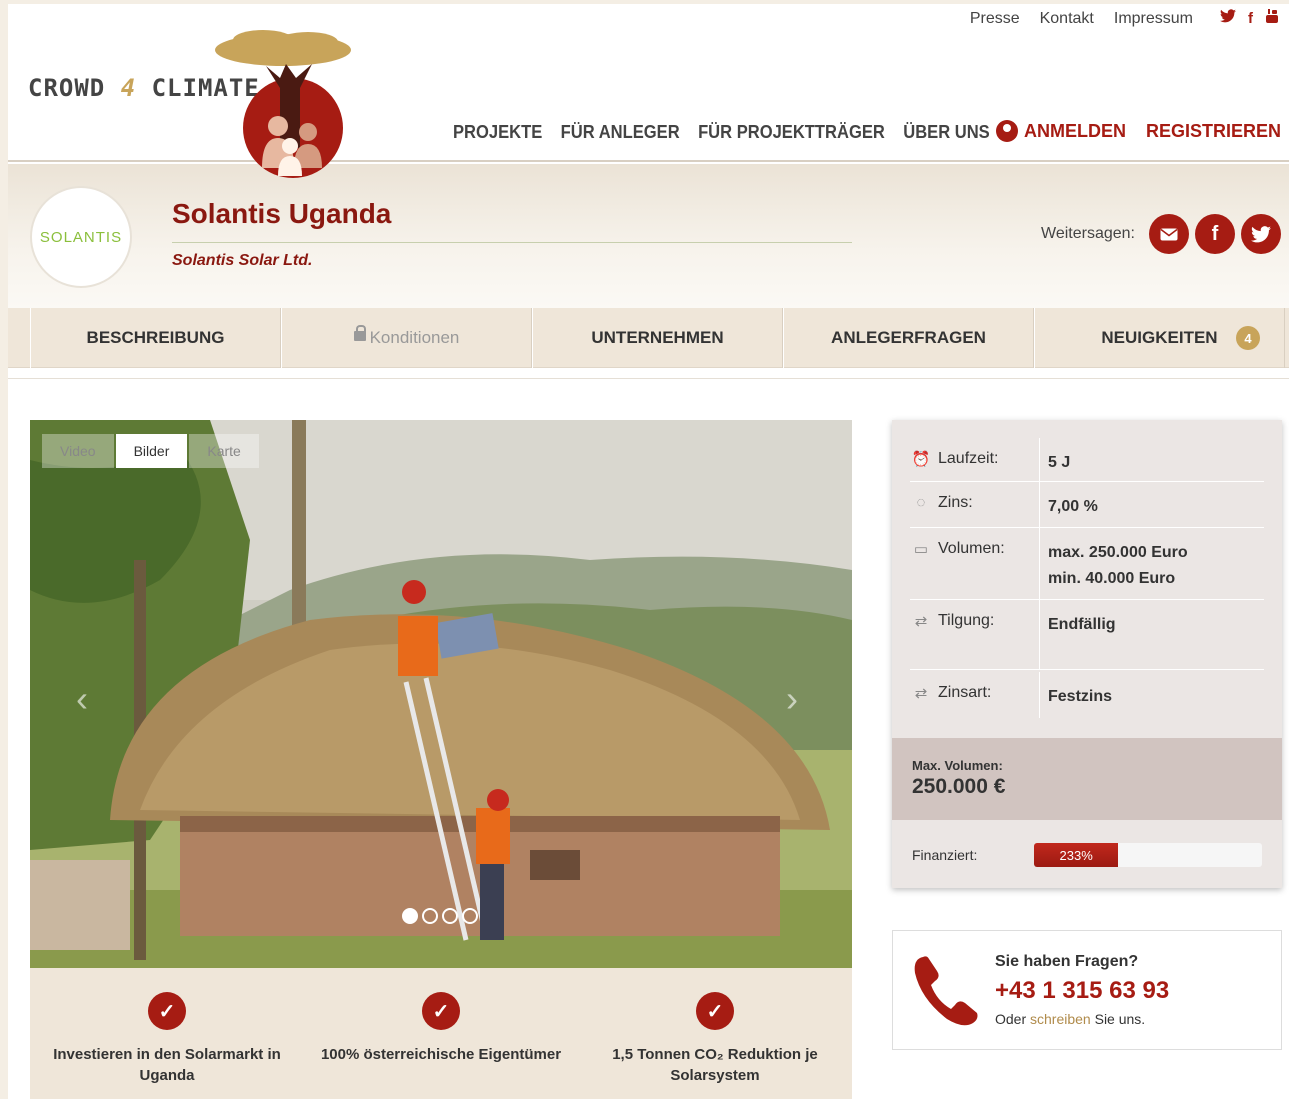  Describe the element at coordinates (1067, 19) in the screenshot. I see `top-link-kontakt: Kontakt` at that location.